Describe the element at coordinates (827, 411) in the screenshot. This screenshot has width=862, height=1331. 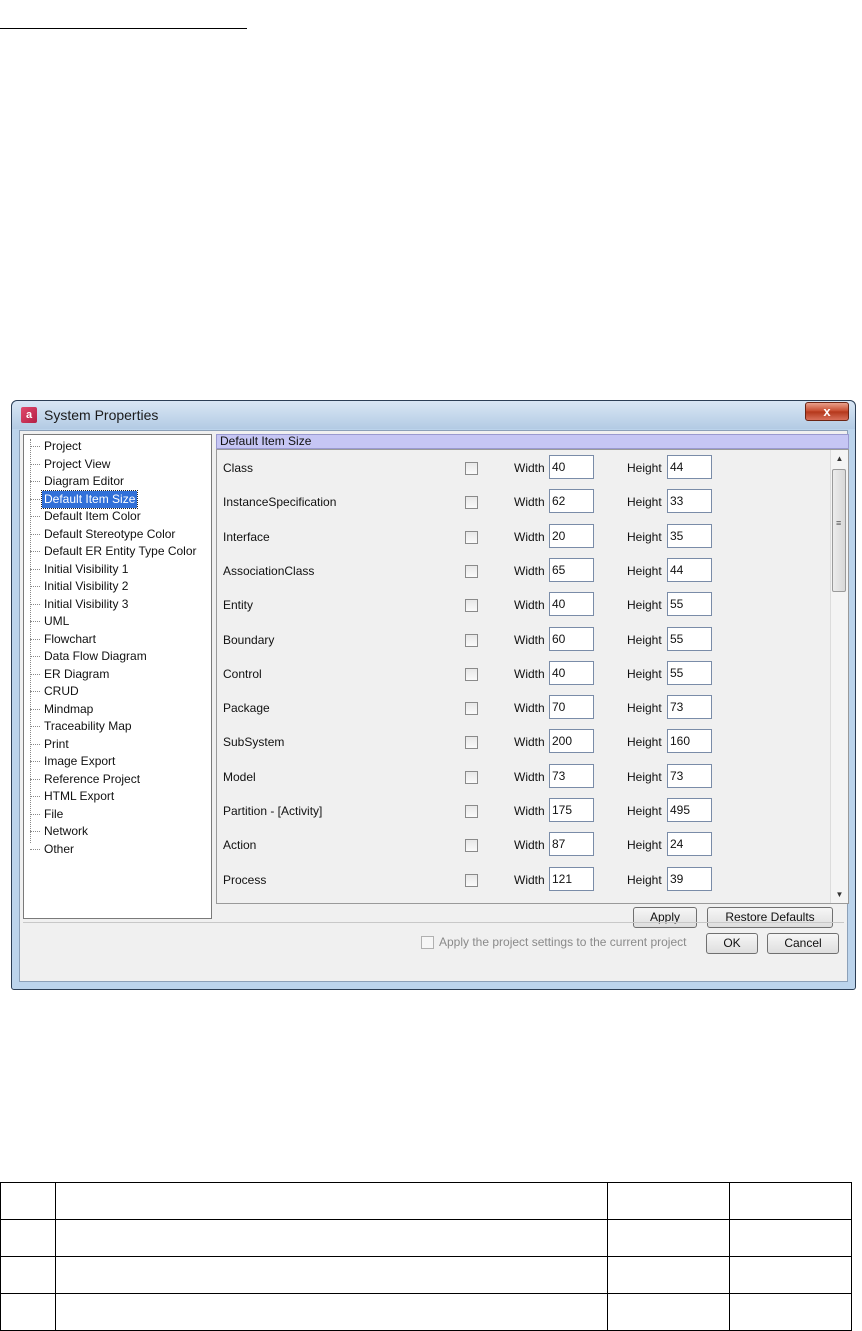
I see `close-button: x` at that location.